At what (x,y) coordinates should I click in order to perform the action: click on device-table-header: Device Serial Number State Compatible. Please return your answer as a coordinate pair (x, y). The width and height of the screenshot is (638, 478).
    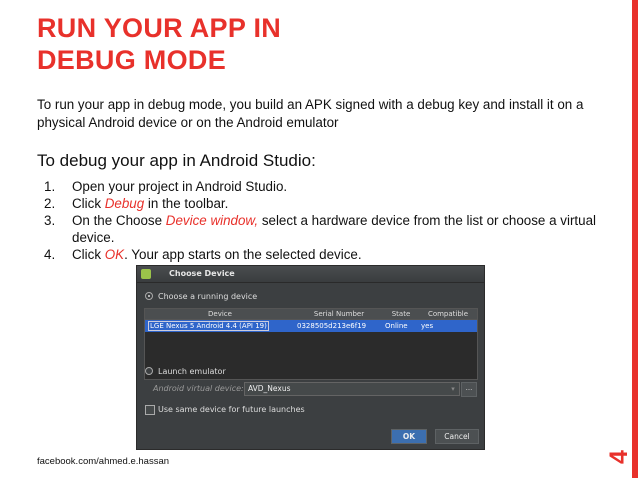
    Looking at the image, I should click on (311, 314).